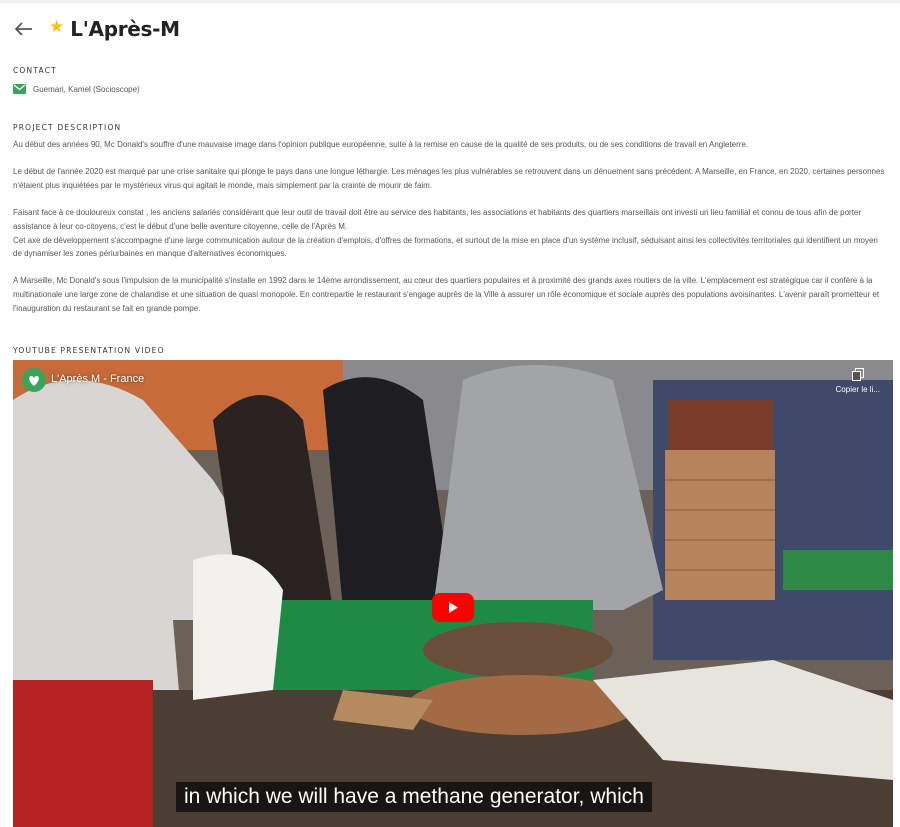 The image size is (900, 827). I want to click on copy-icon, so click(857, 374).